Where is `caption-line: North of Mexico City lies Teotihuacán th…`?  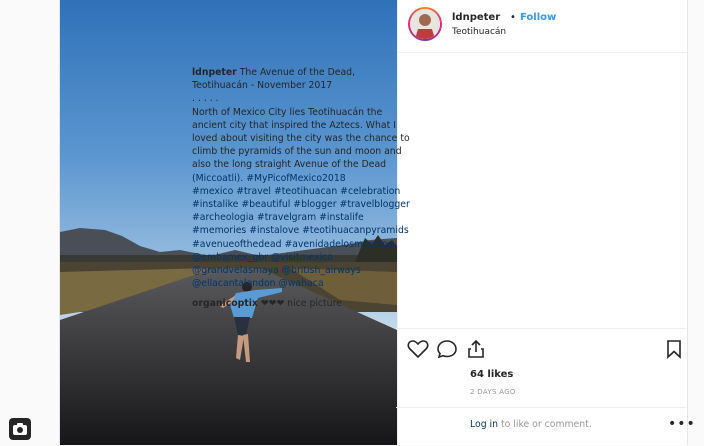
caption-line: North of Mexico City lies Teotihuacán th… is located at coordinates (287, 112).